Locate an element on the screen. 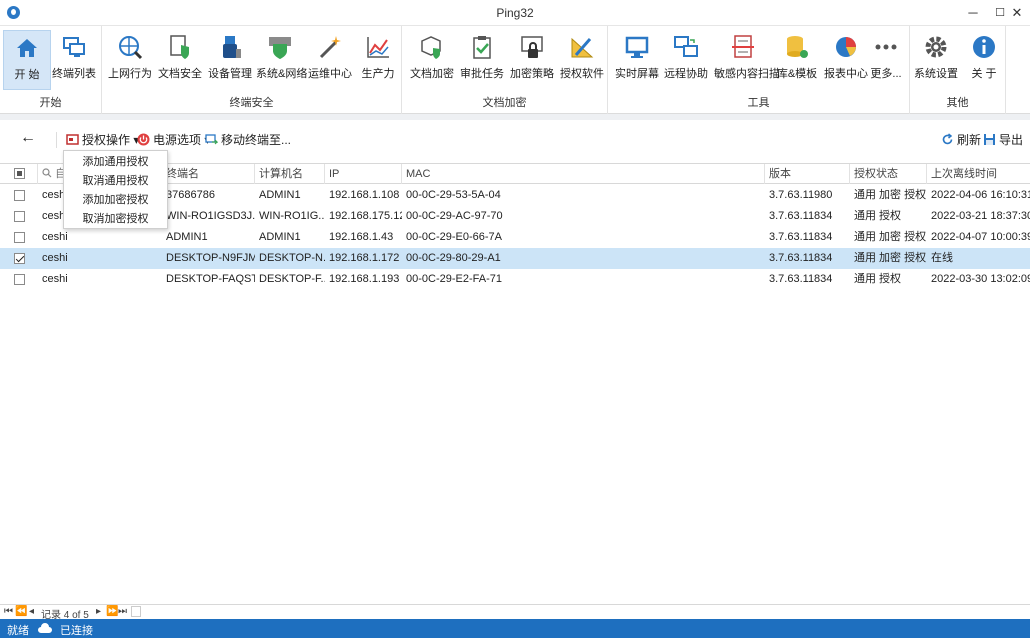  power-options-label: 电源选项 ▾ is located at coordinates (182, 140).